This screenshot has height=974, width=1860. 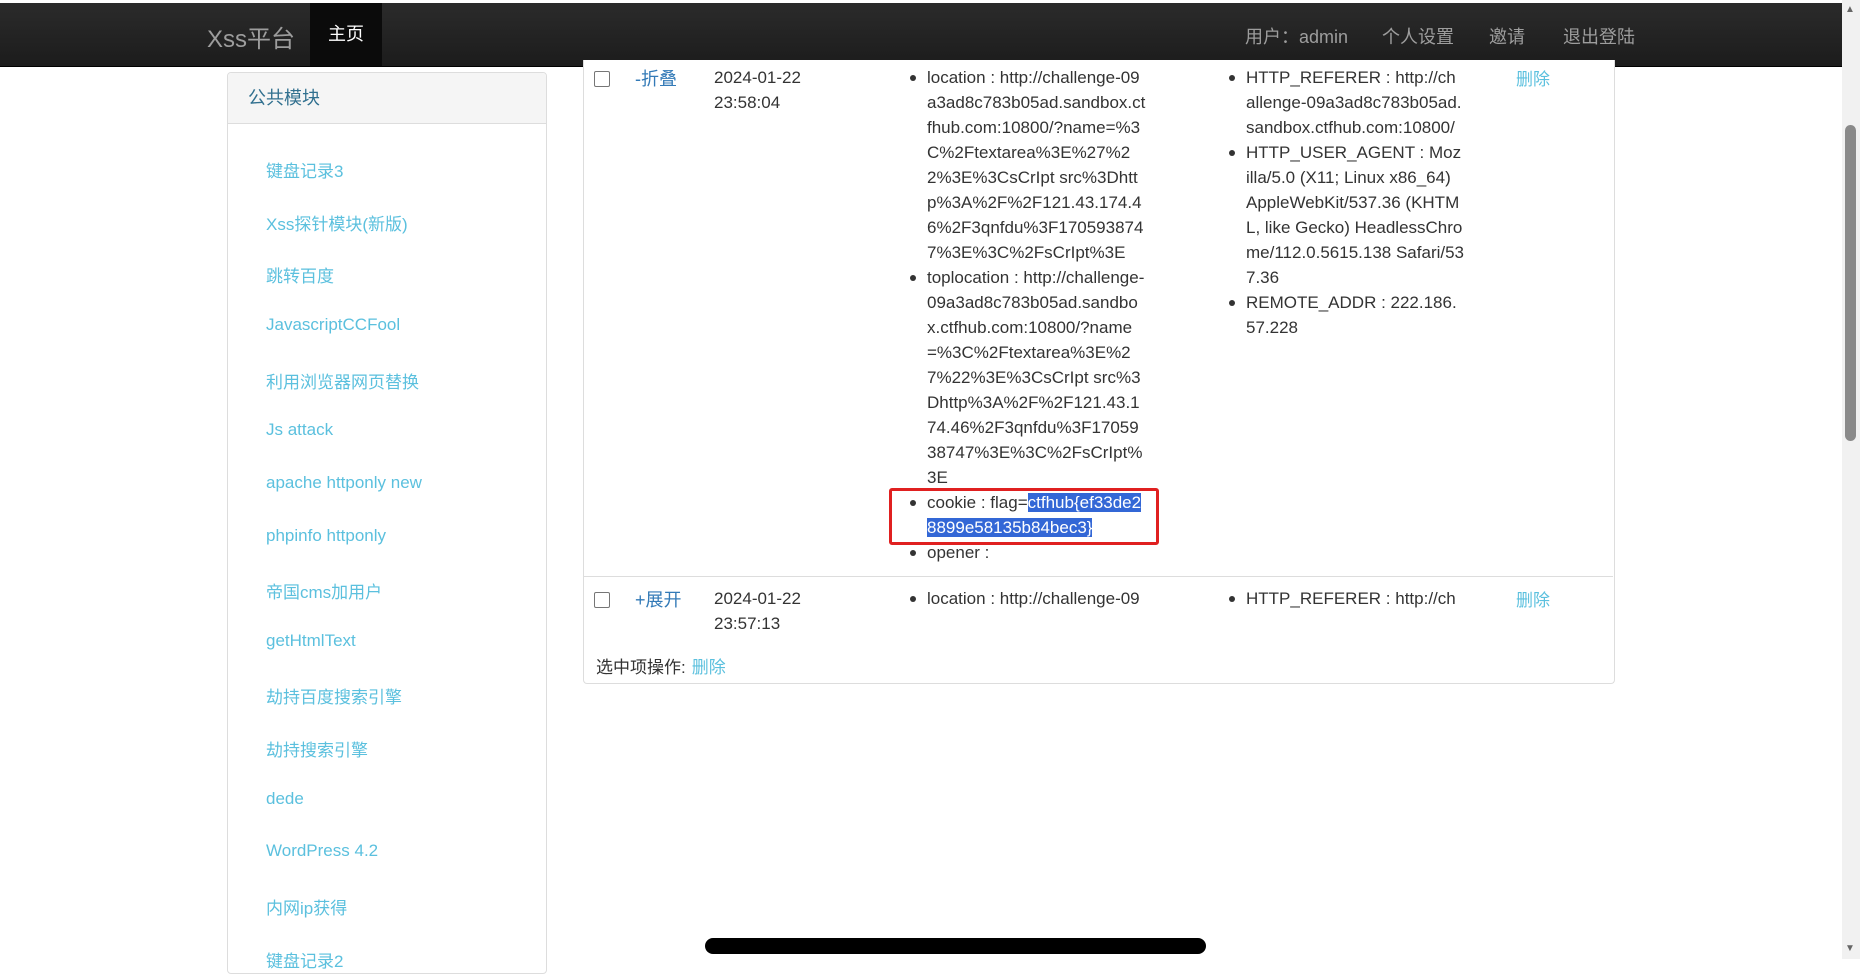 I want to click on nav-user: 用户：admin, so click(x=1296, y=36).